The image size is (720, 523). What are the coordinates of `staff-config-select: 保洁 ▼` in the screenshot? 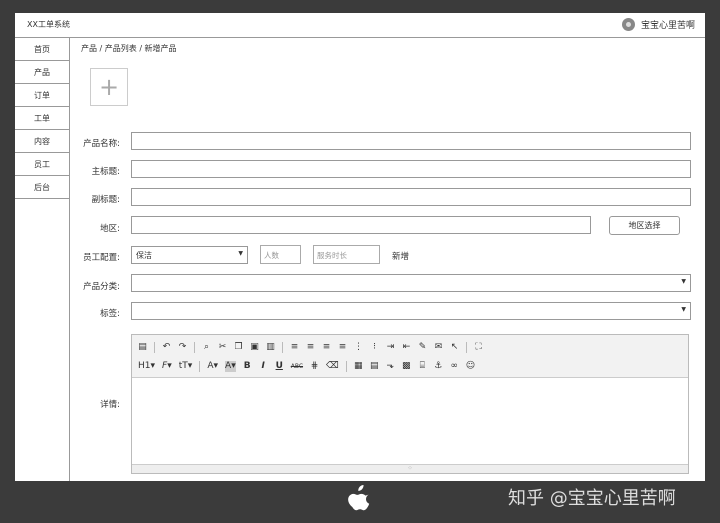 It's located at (189, 255).